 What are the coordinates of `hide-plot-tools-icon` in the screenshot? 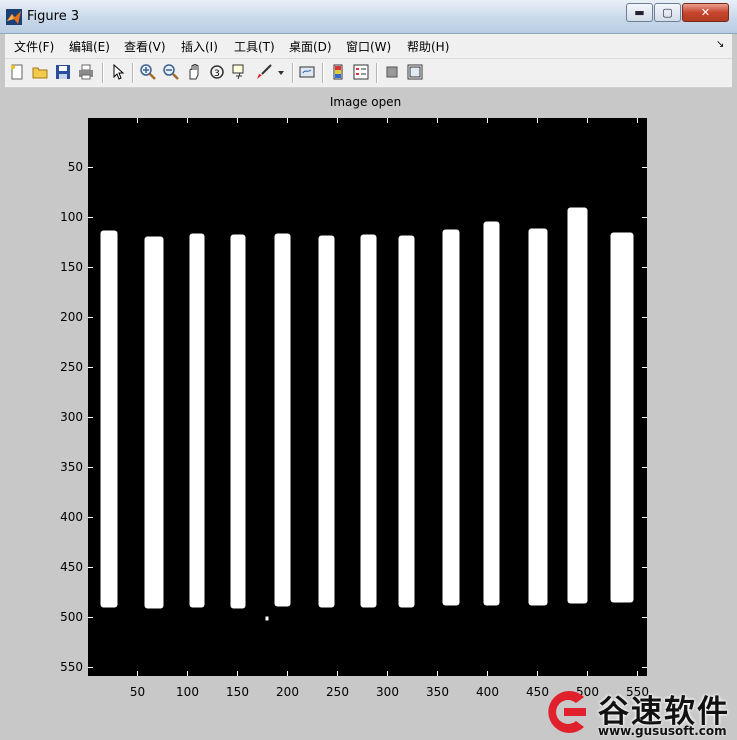 It's located at (392, 72).